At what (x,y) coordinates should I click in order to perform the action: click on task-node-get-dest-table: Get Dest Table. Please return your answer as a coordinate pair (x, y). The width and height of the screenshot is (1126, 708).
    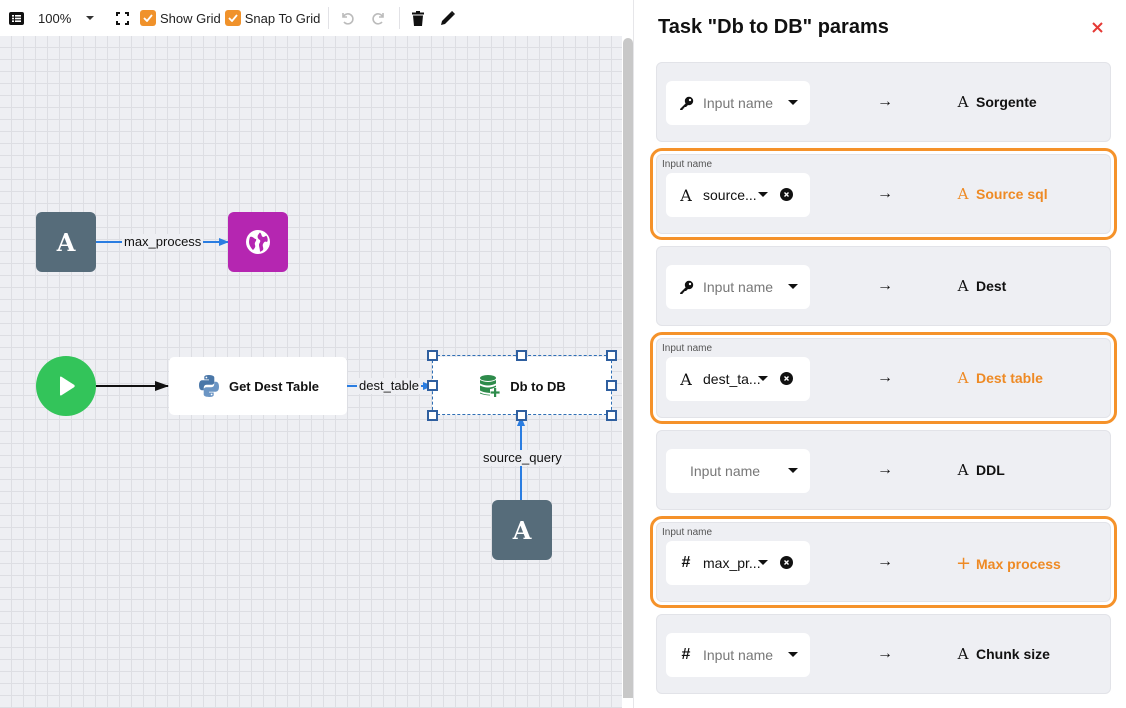
    Looking at the image, I should click on (258, 386).